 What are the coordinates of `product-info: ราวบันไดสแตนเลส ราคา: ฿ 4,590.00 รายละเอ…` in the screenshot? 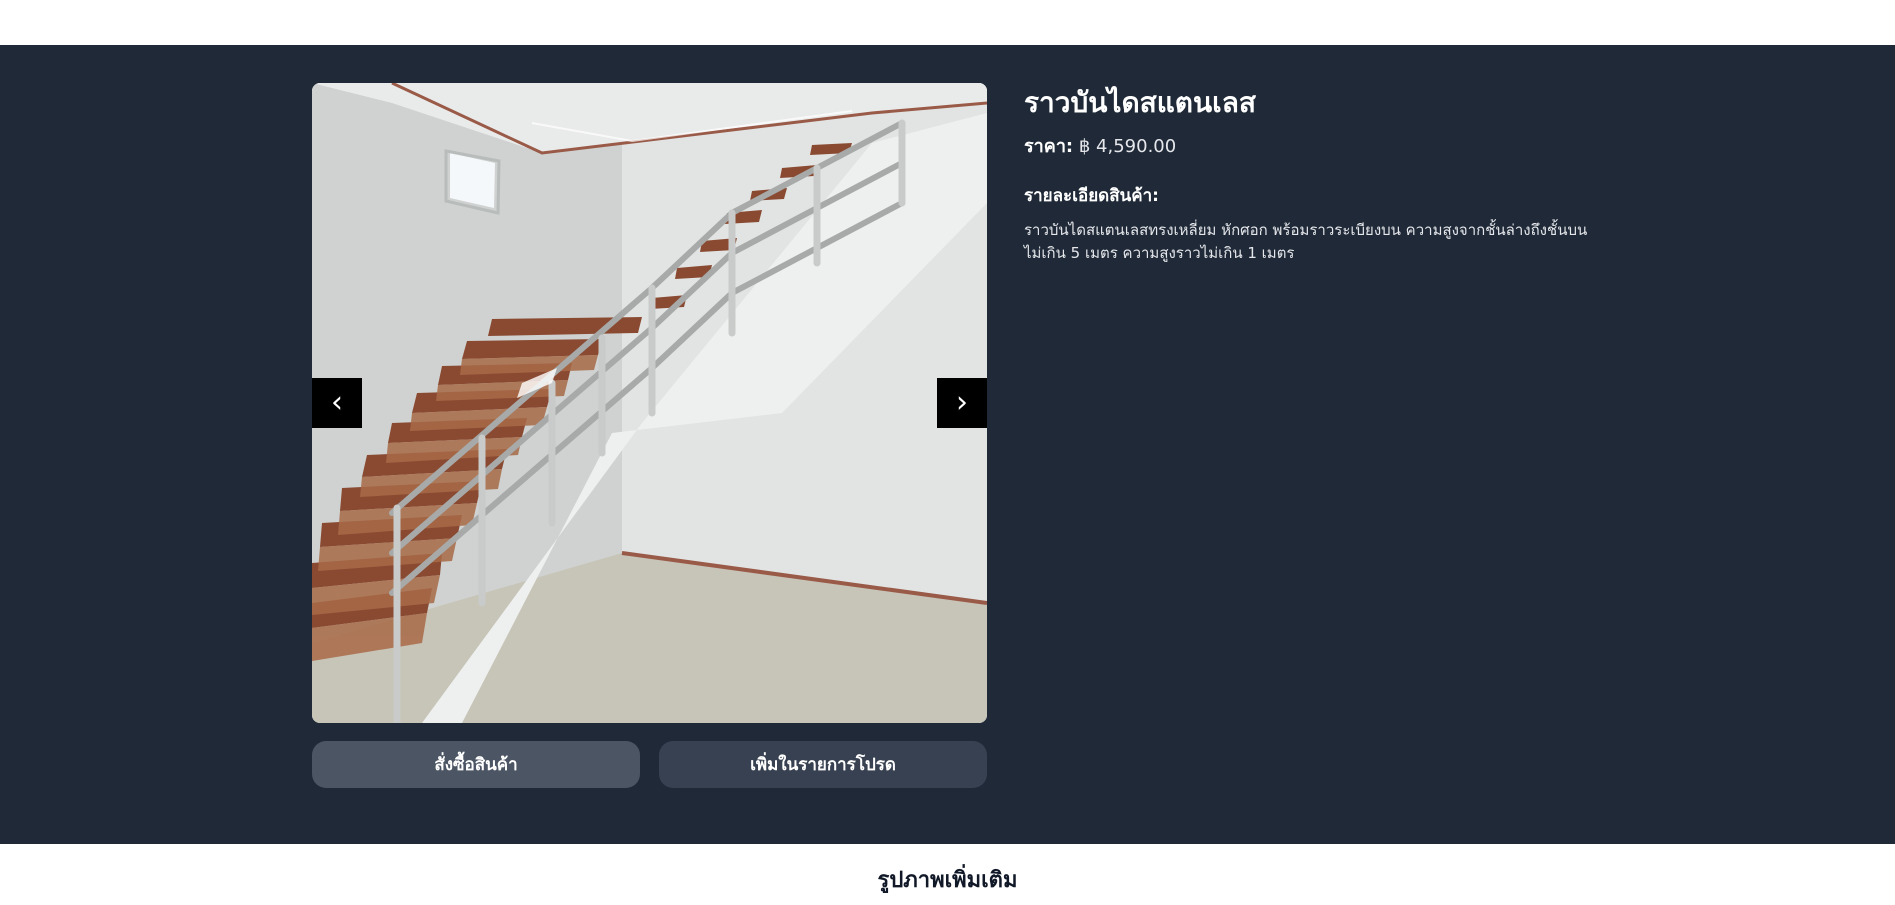 It's located at (1309, 174).